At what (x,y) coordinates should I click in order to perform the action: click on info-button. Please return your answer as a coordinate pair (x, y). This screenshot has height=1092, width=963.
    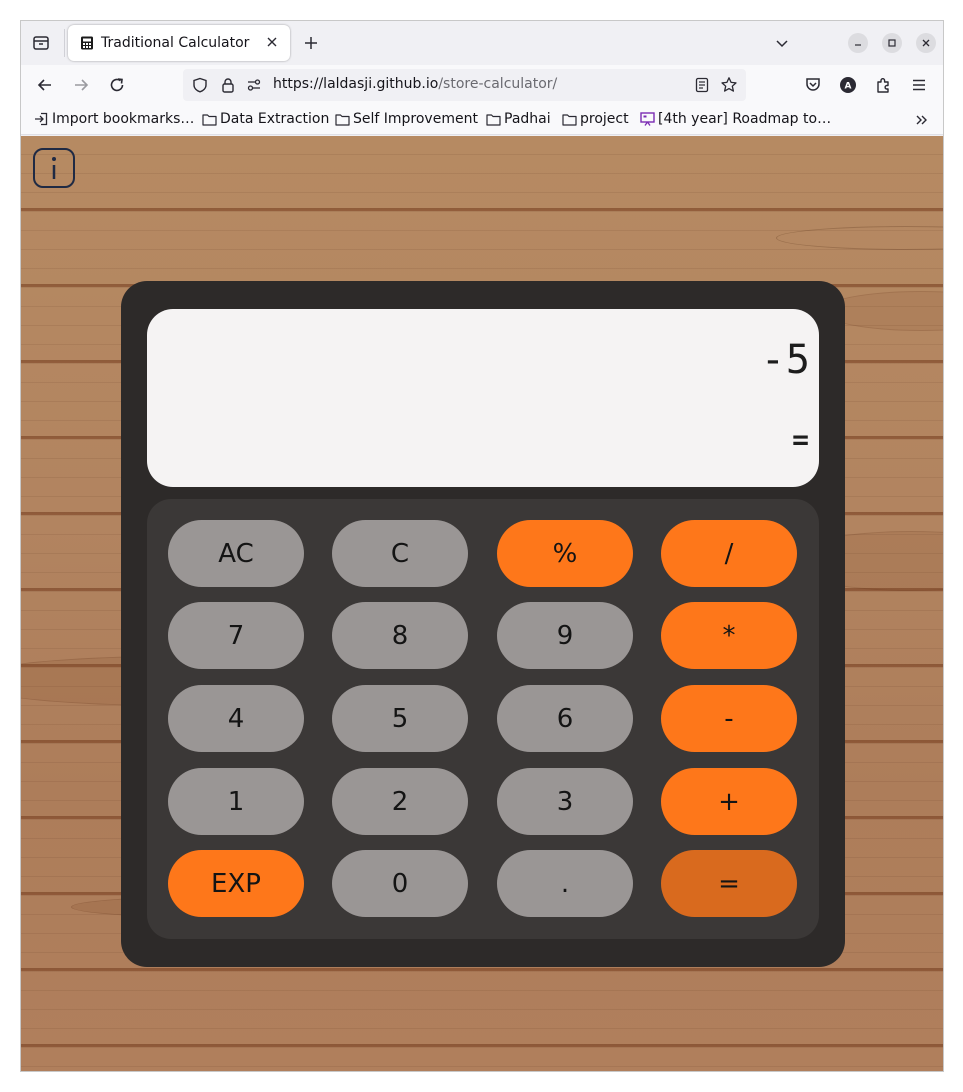
    Looking at the image, I should click on (54, 168).